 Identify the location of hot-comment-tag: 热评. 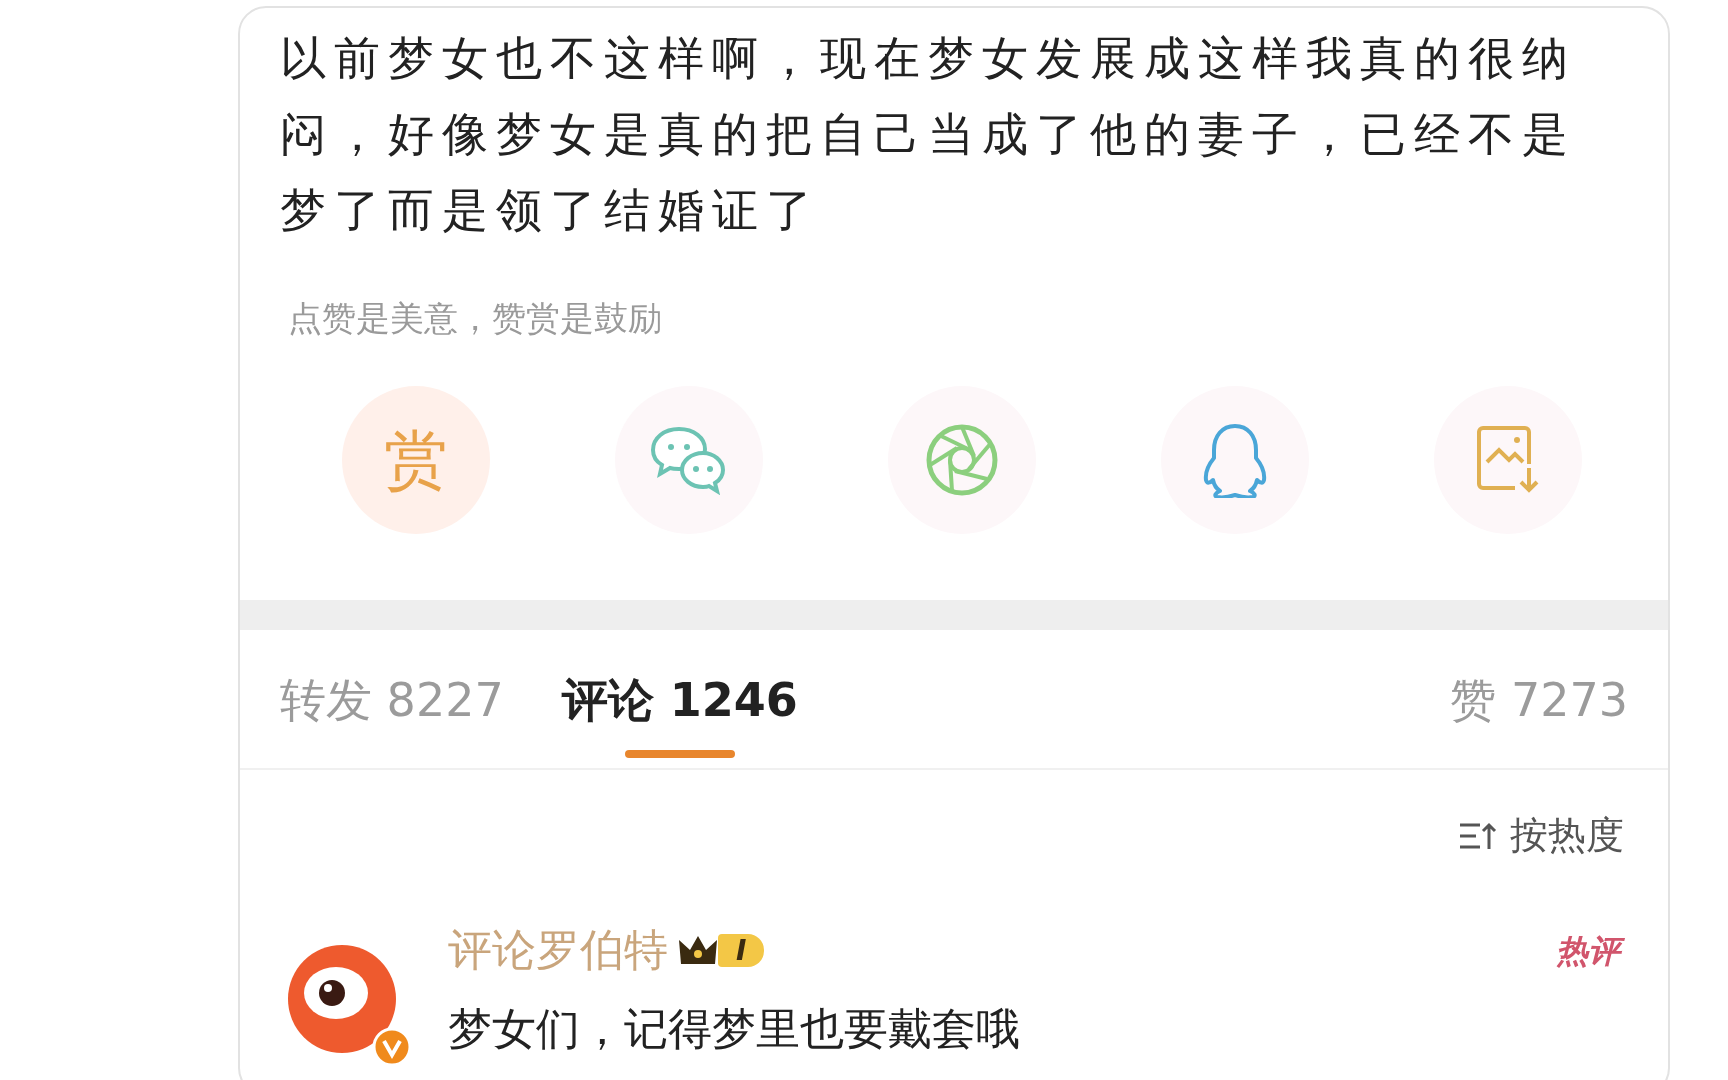
(1590, 950).